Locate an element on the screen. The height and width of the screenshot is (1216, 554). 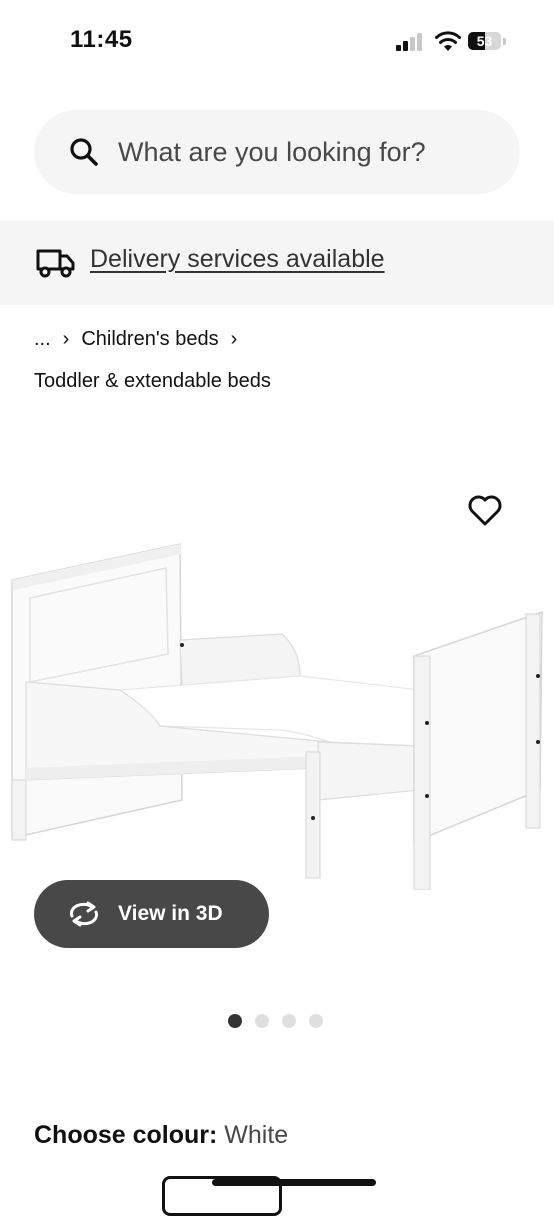
colour-selector: Choose colour: White is located at coordinates (161, 1135).